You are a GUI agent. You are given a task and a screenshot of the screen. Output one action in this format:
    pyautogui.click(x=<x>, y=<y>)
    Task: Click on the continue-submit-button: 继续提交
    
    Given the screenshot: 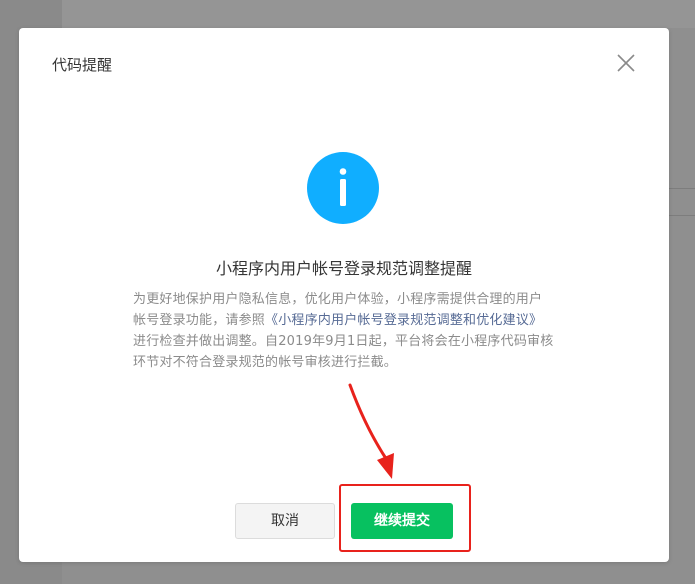 What is the action you would take?
    pyautogui.click(x=402, y=521)
    